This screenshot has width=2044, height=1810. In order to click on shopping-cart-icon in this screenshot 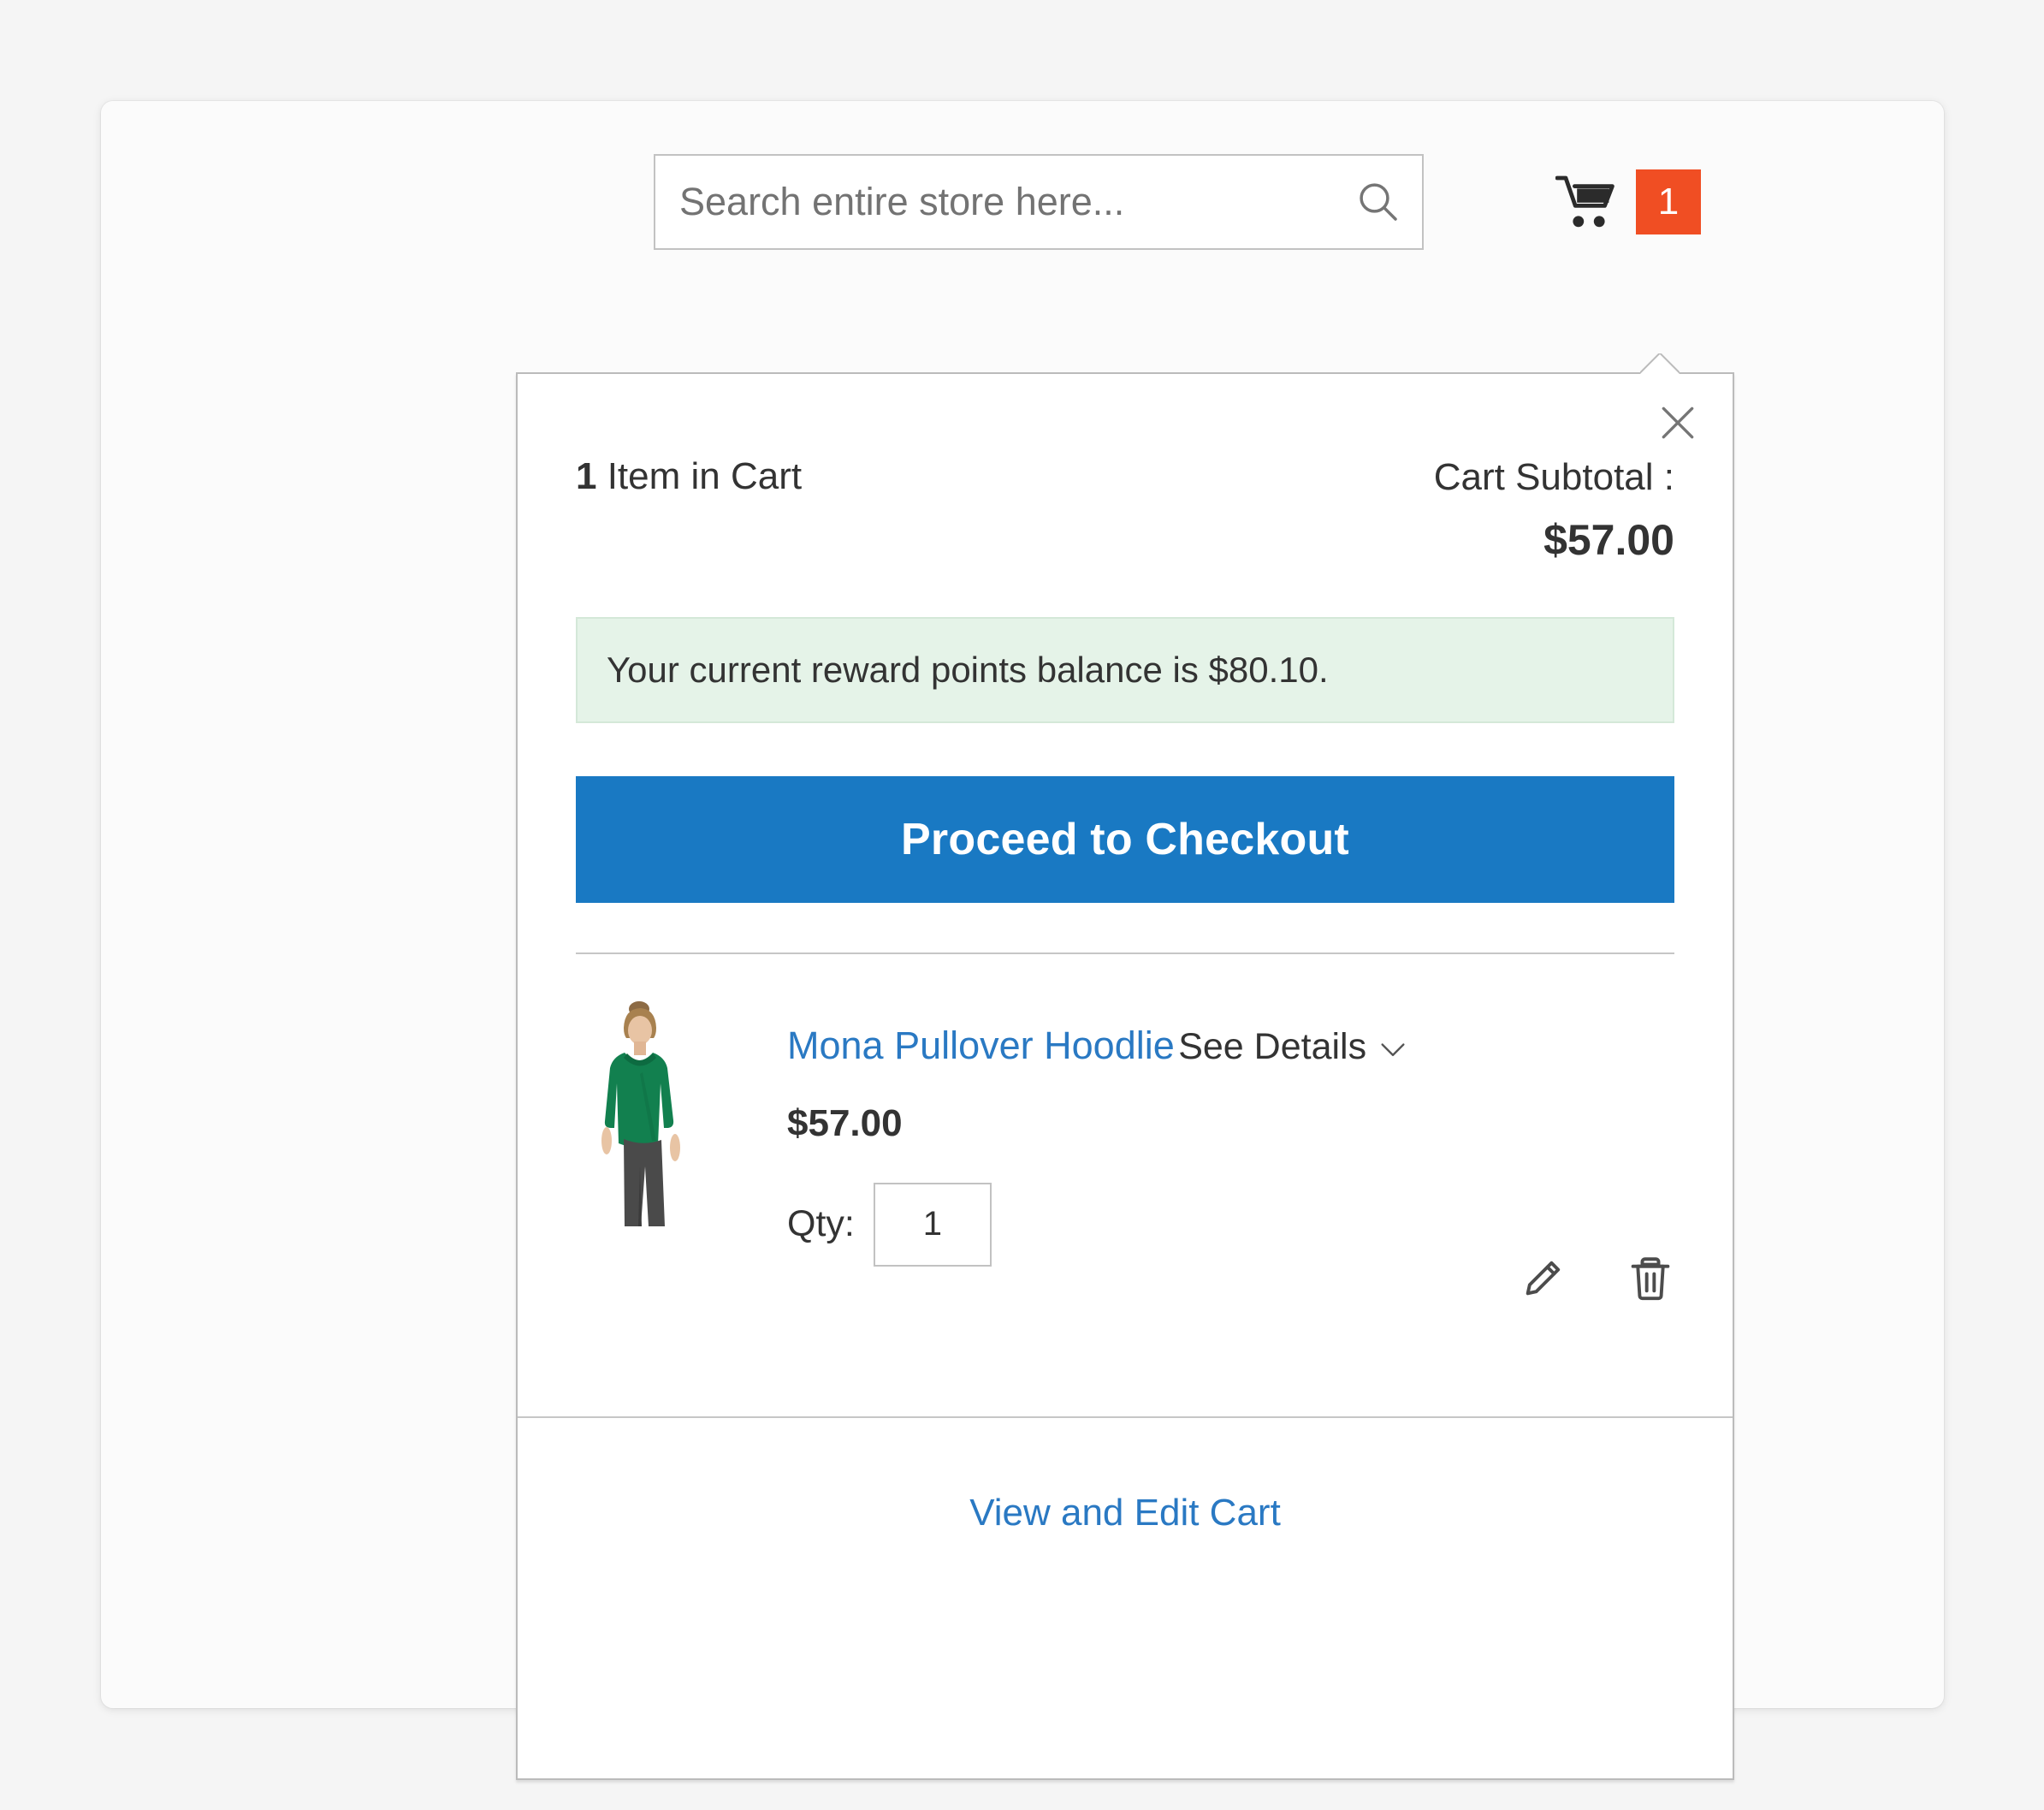, I will do `click(1587, 202)`.